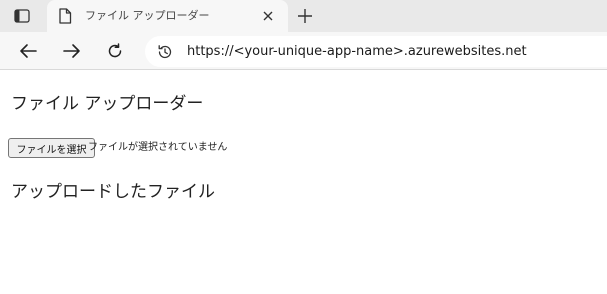 The height and width of the screenshot is (294, 607). Describe the element at coordinates (165, 52) in the screenshot. I see `history-clock-icon` at that location.